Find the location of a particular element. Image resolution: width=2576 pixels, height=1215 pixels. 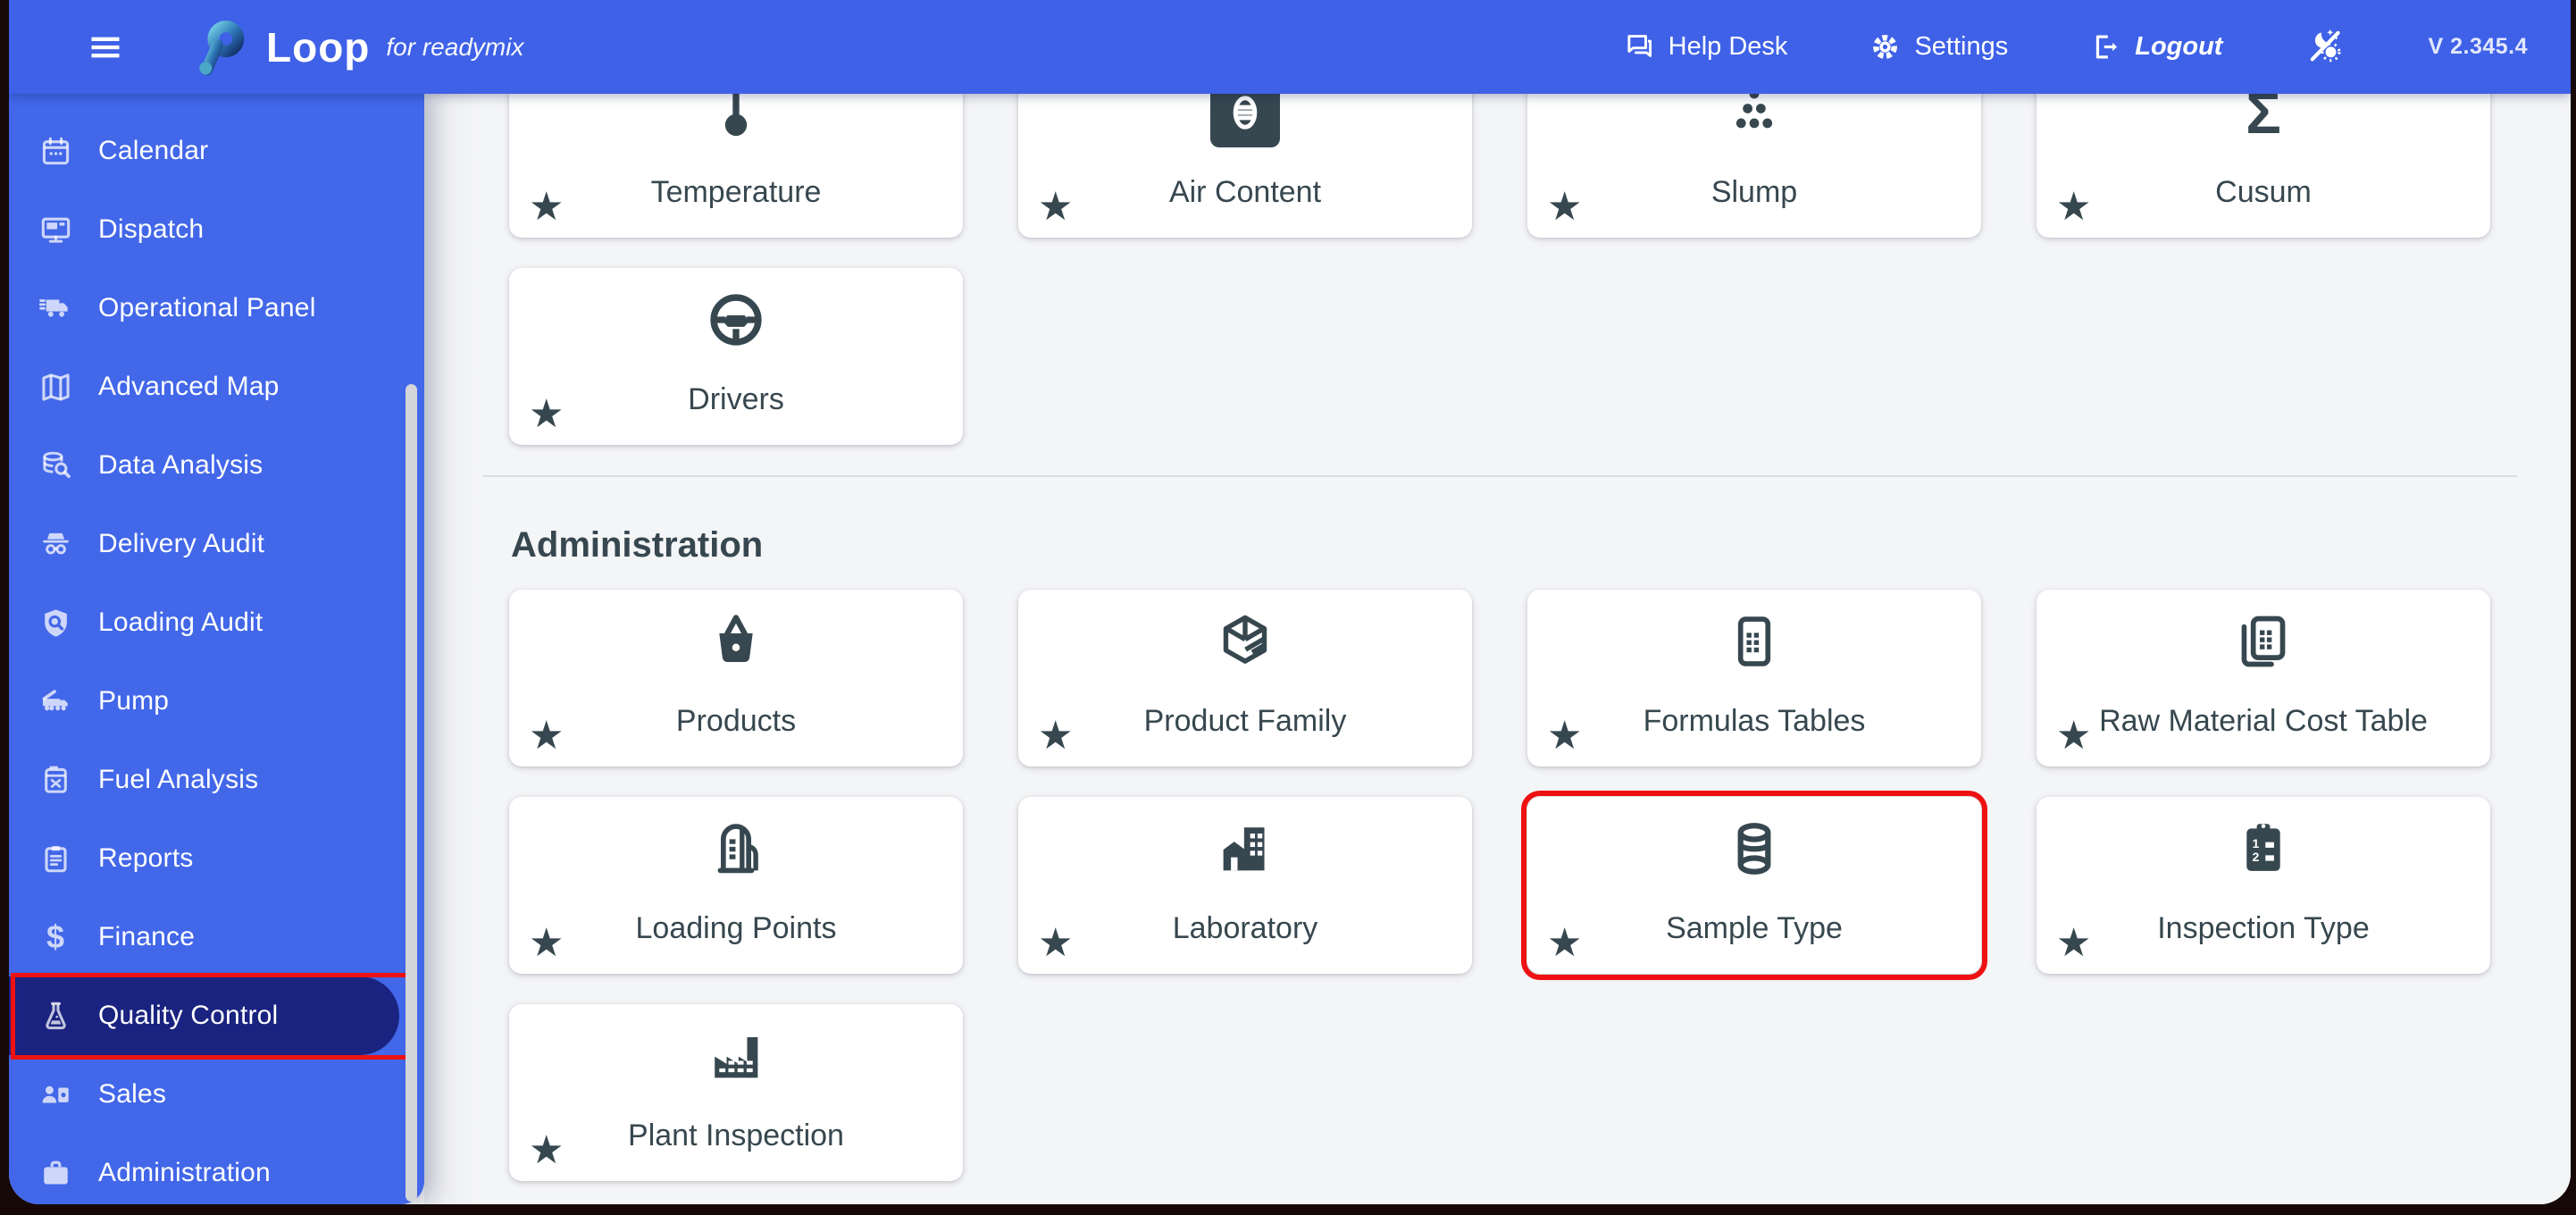

chat-icon is located at coordinates (1640, 47).